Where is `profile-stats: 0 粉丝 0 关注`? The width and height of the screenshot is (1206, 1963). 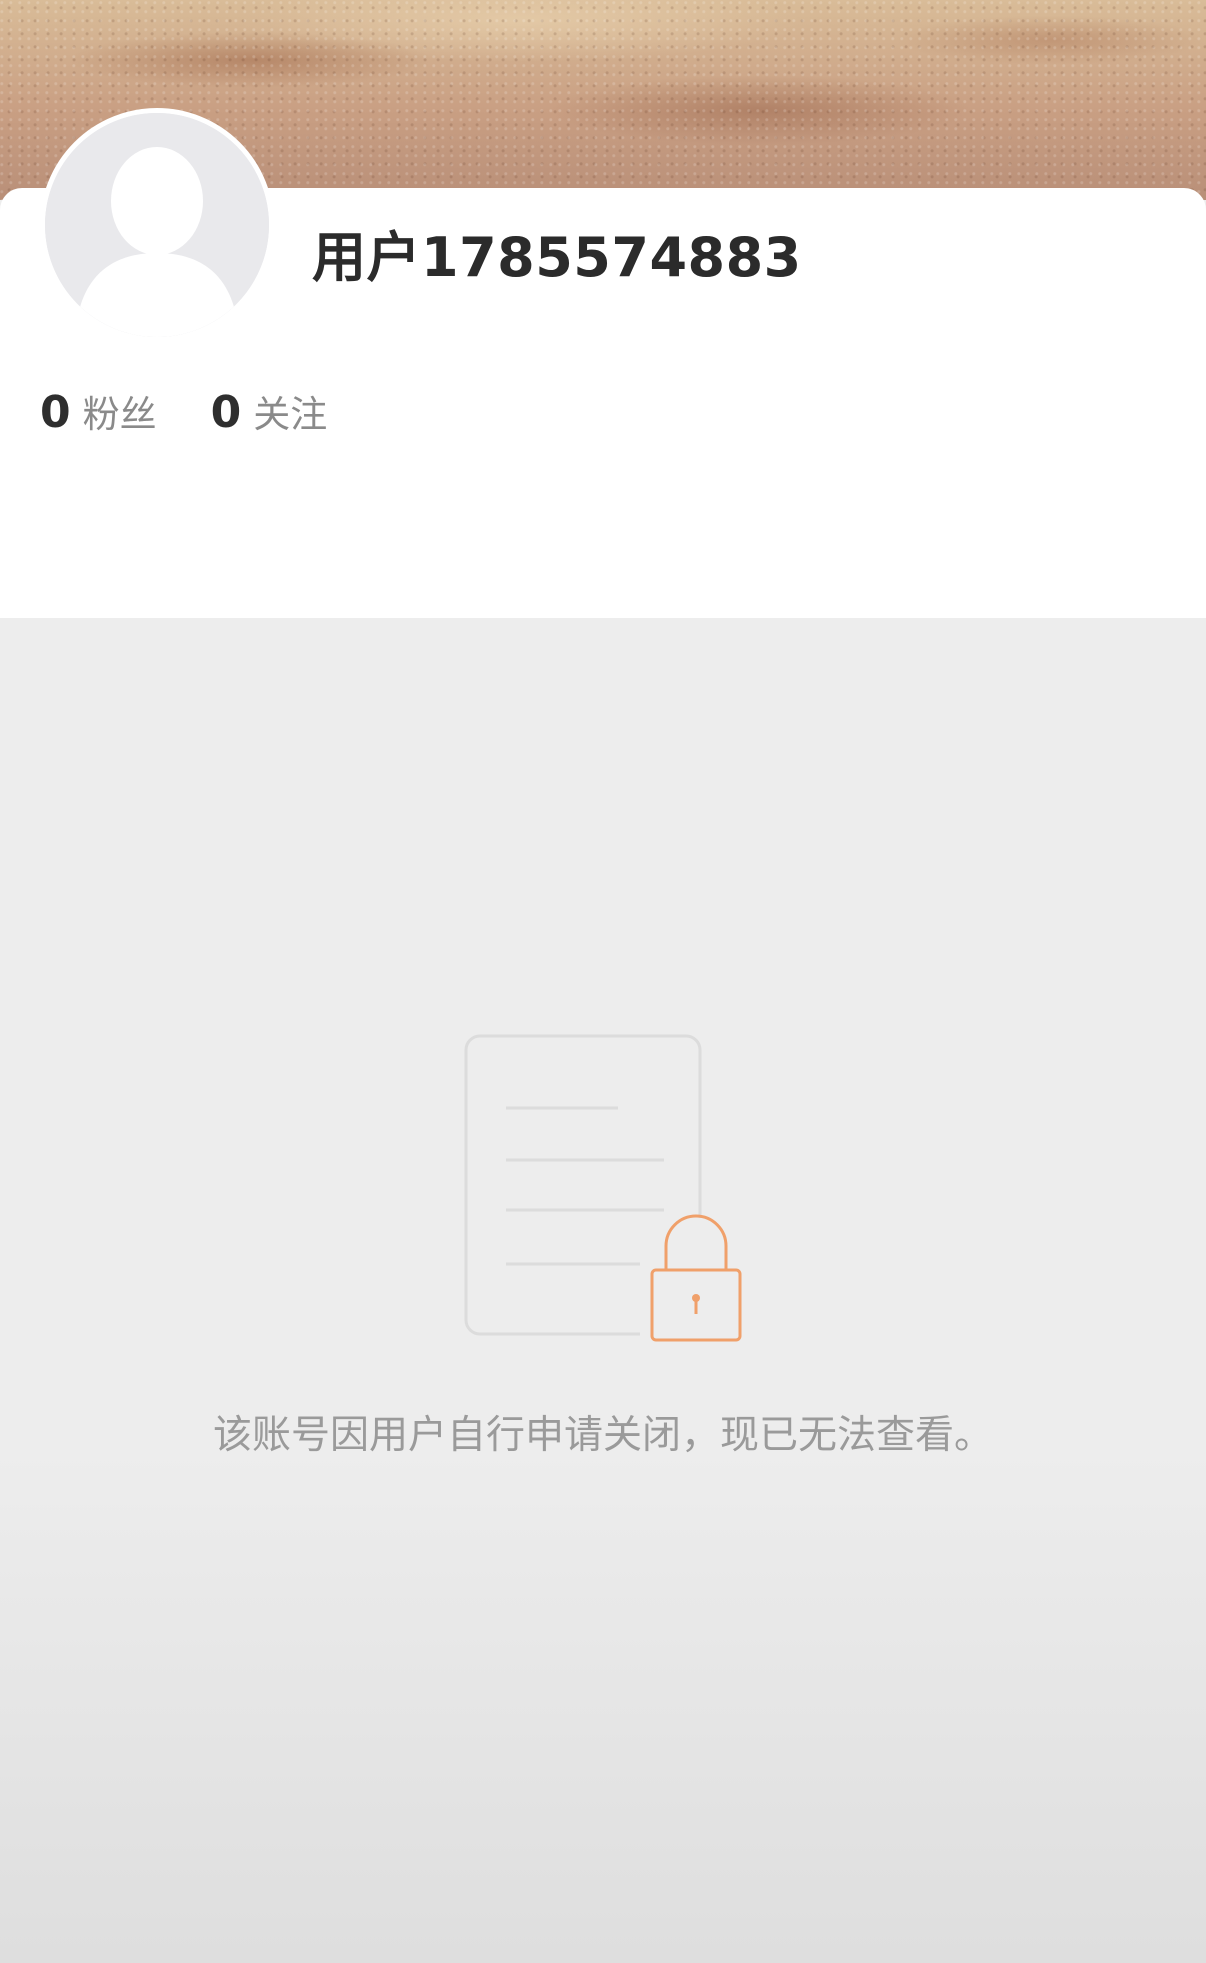
profile-stats: 0 粉丝 0 关注 is located at coordinates (210, 412).